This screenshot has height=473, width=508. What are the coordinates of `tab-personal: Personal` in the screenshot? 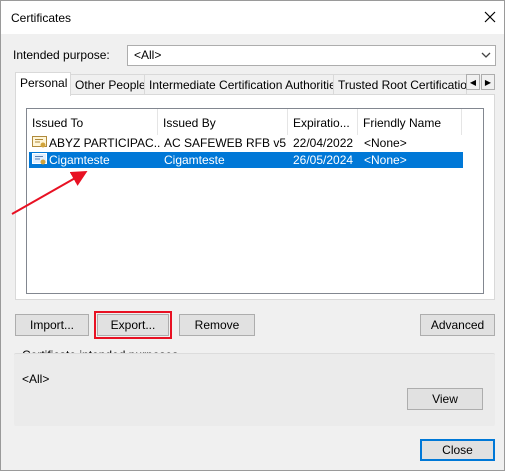 It's located at (43, 84).